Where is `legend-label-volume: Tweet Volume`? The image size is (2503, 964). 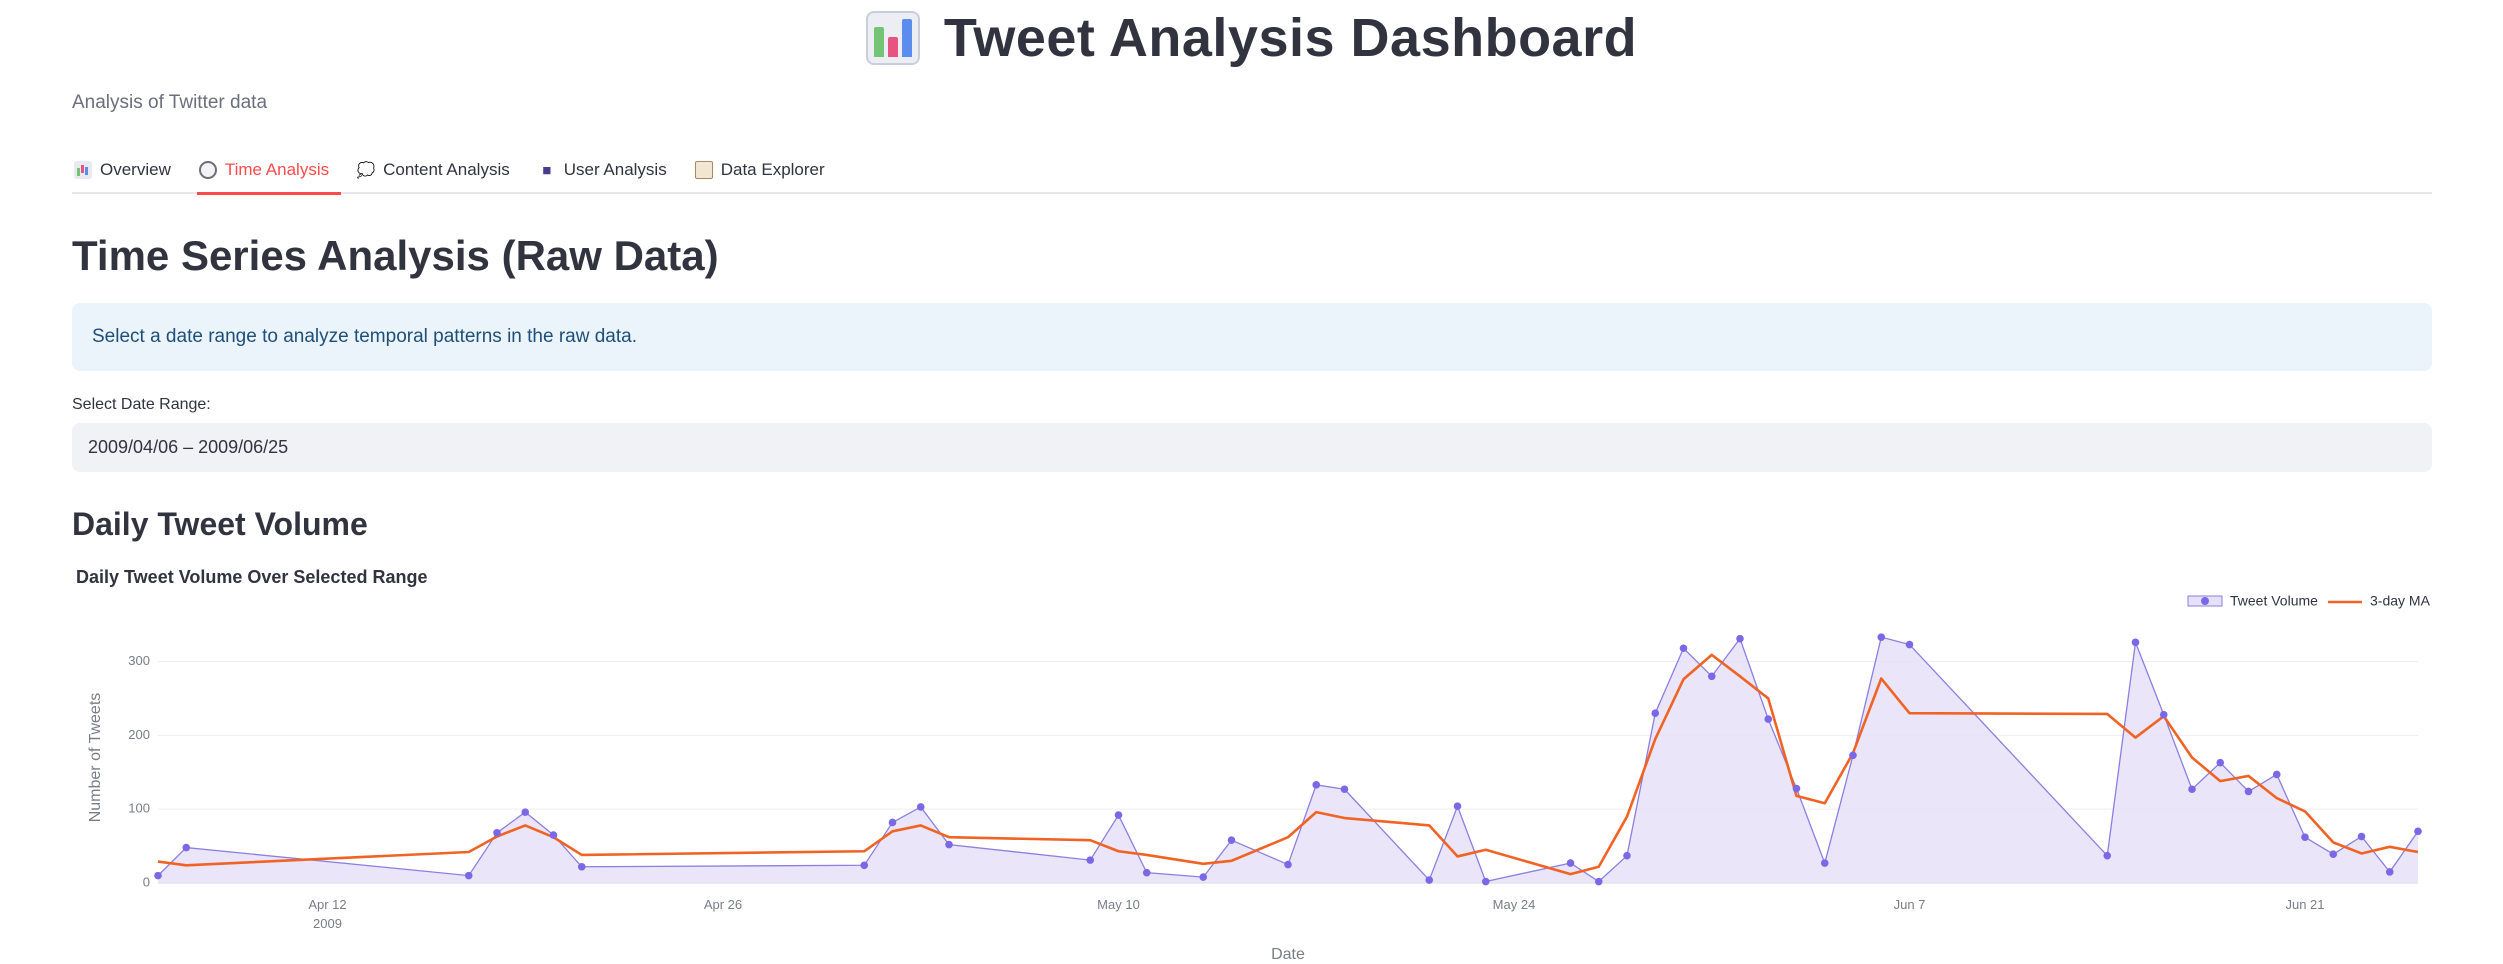
legend-label-volume: Tweet Volume is located at coordinates (2274, 601).